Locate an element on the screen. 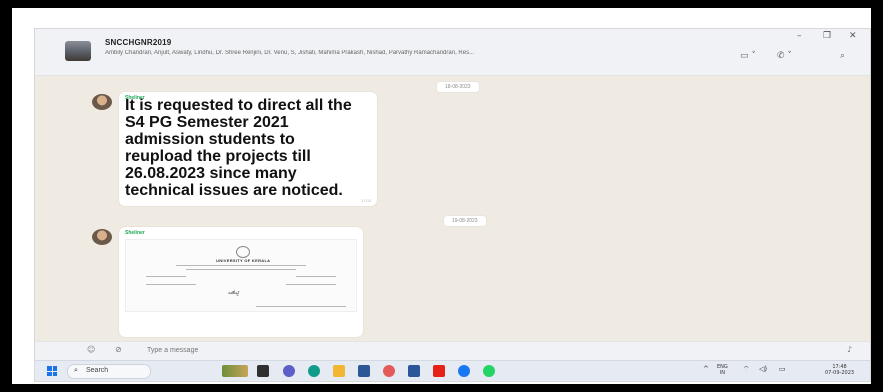  minimize-button: – is located at coordinates (799, 36).